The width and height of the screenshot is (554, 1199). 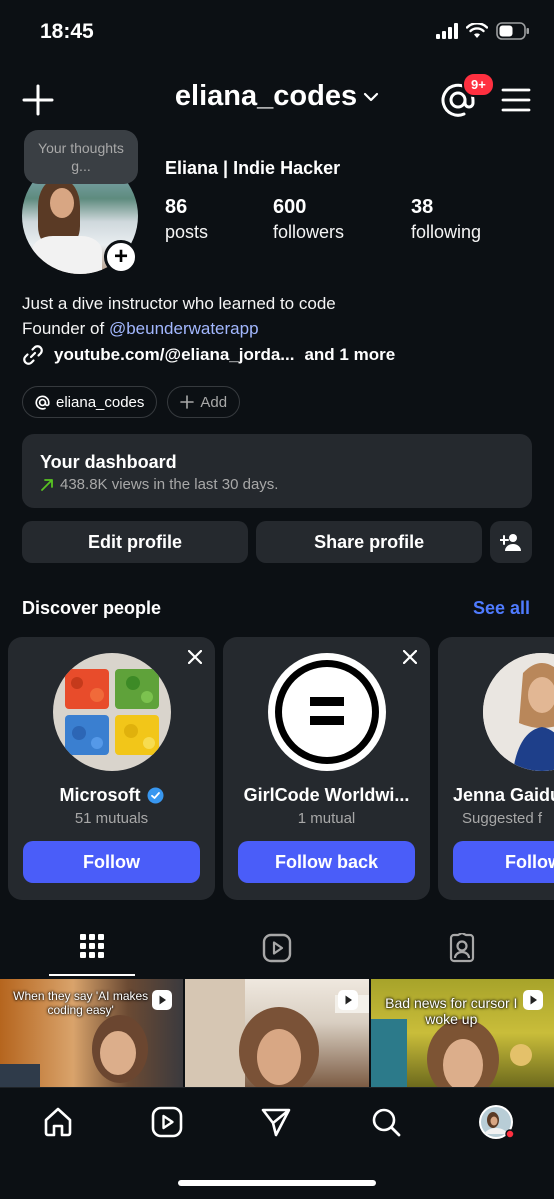 I want to click on see-all-link: See all, so click(x=501, y=608).